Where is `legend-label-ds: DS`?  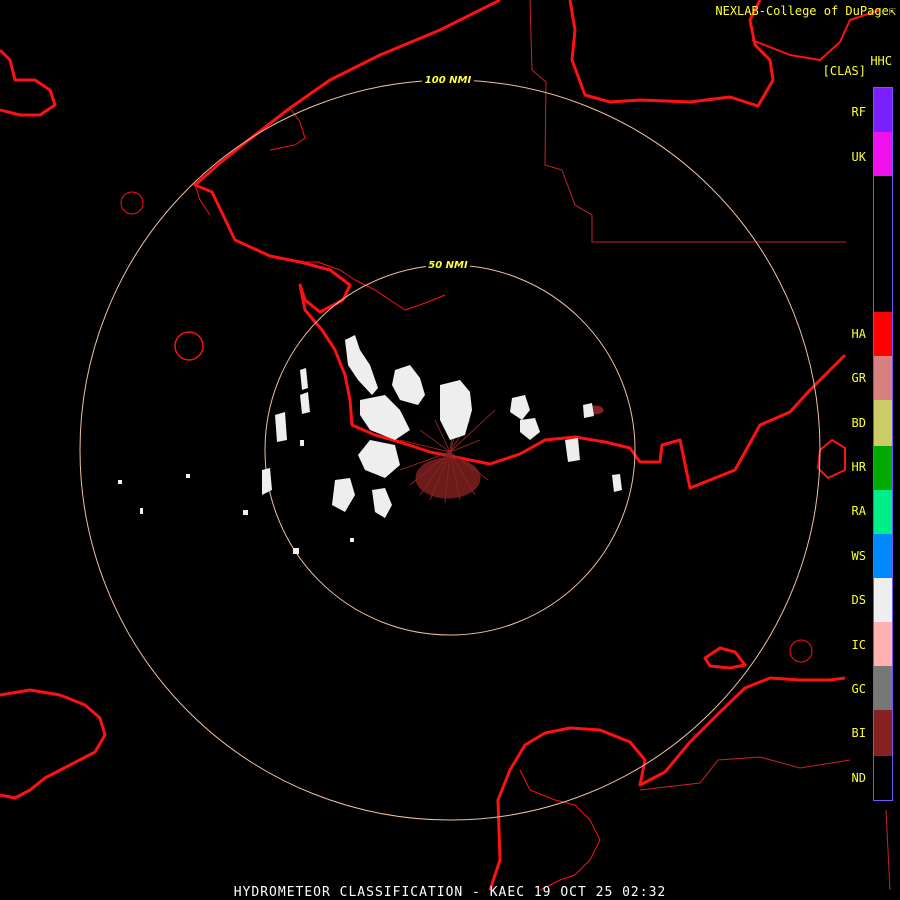
legend-label-ds: DS is located at coordinates (858, 600).